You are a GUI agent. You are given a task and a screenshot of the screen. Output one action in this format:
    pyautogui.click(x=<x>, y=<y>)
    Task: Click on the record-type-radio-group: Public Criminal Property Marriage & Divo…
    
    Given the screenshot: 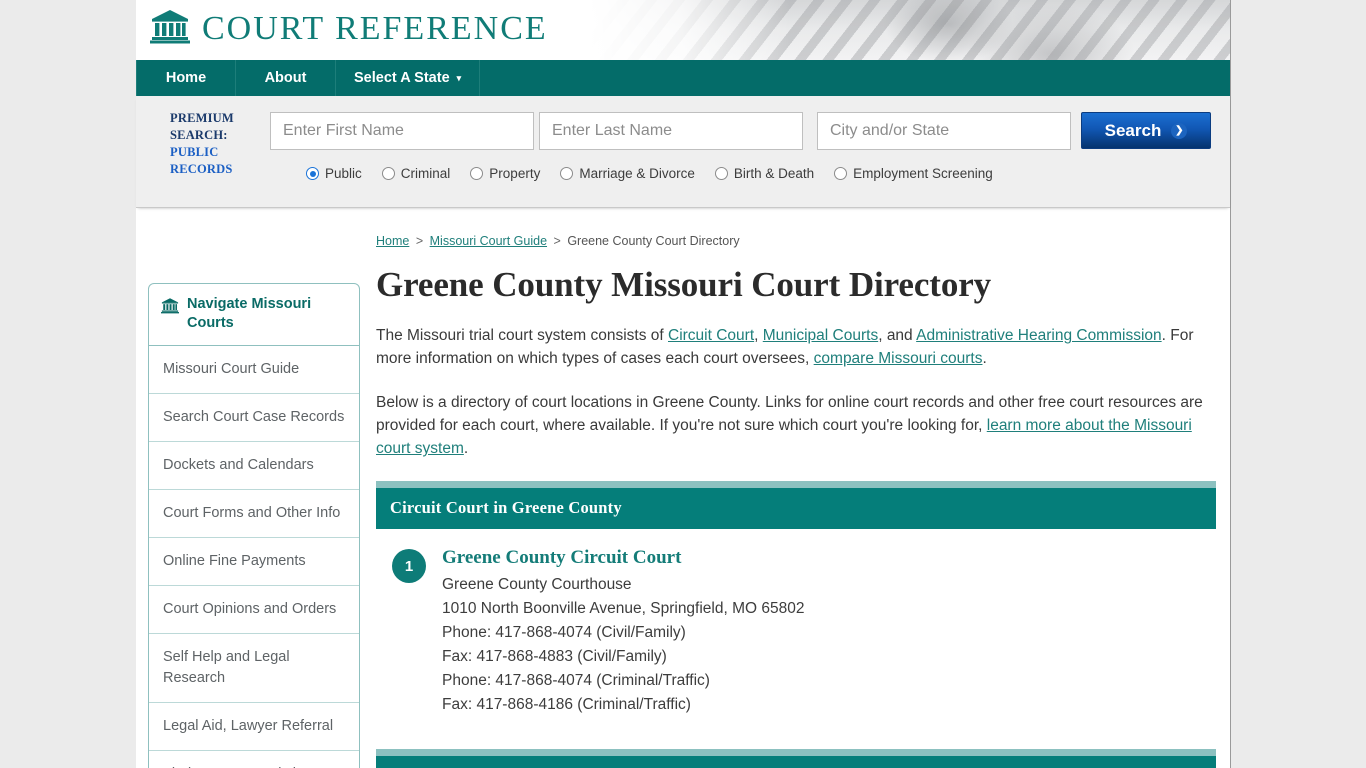 What is the action you would take?
    pyautogui.click(x=649, y=173)
    